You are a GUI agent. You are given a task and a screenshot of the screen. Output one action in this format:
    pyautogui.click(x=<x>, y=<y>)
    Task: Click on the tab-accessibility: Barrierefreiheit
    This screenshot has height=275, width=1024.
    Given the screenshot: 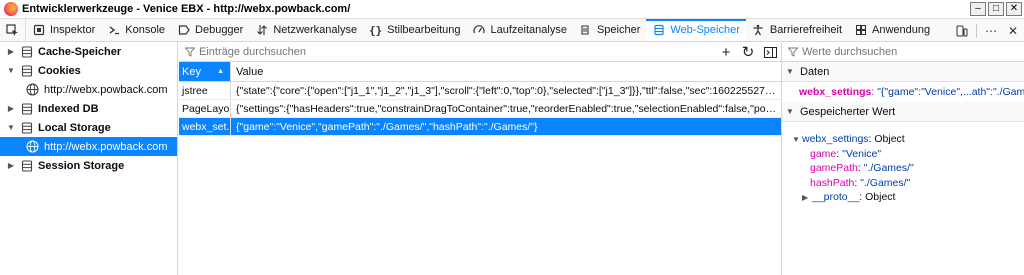 What is the action you would take?
    pyautogui.click(x=797, y=30)
    